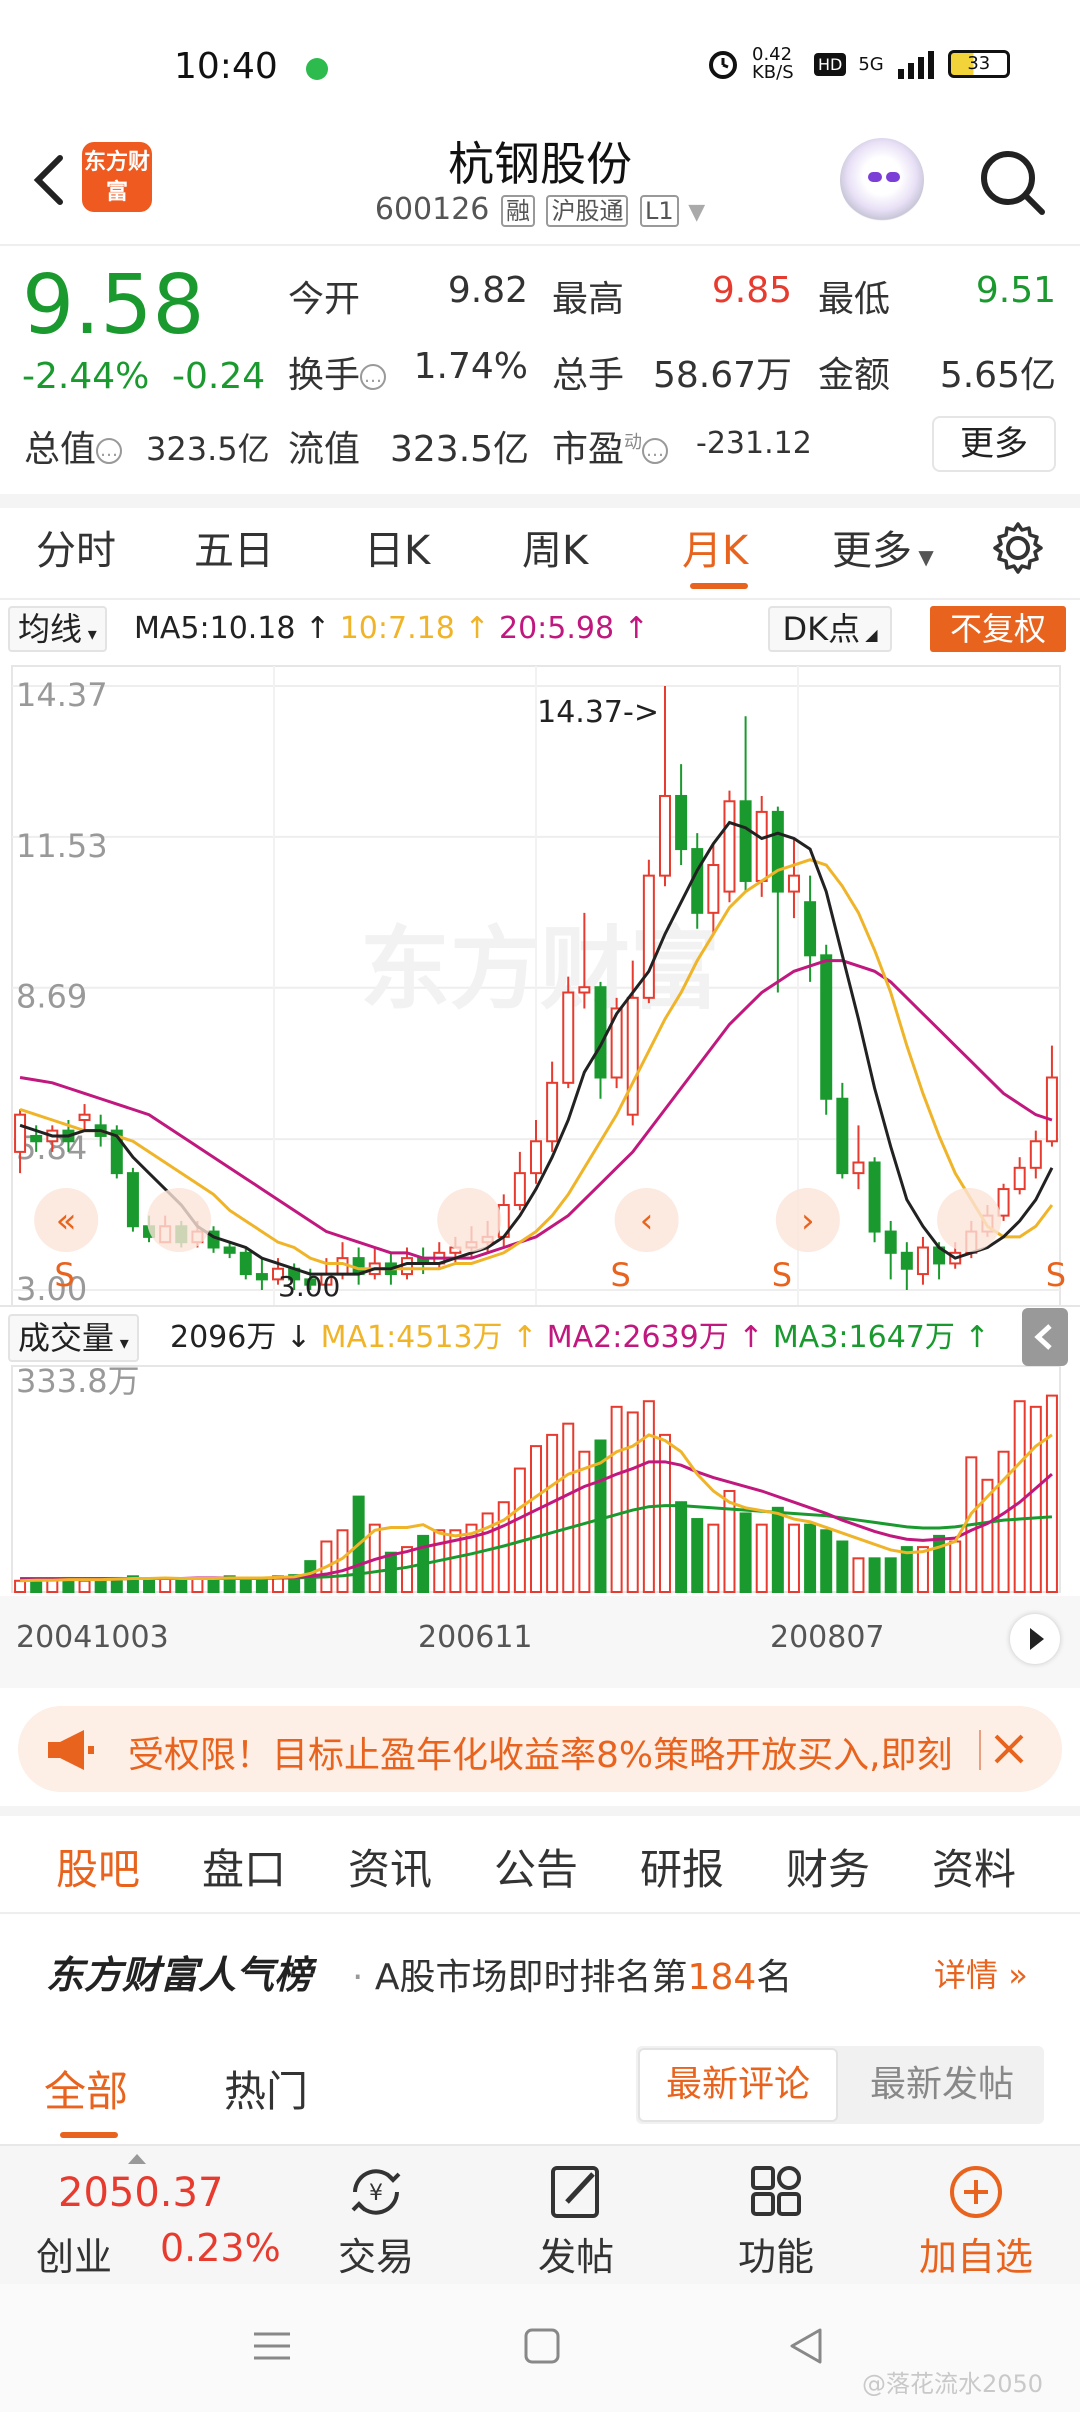  Describe the element at coordinates (722, 1977) in the screenshot. I see `rank-number: 184` at that location.